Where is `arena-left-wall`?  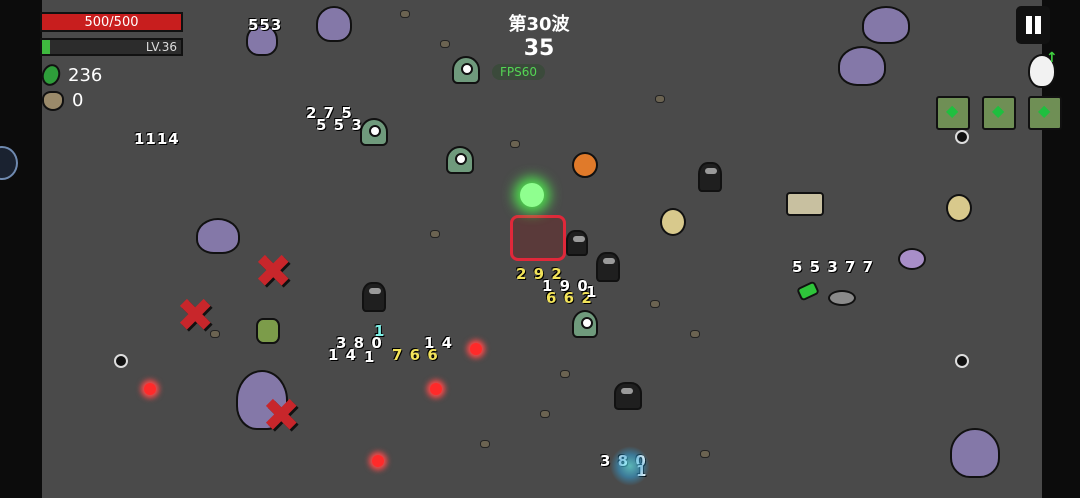 arena-left-wall is located at coordinates (21, 249).